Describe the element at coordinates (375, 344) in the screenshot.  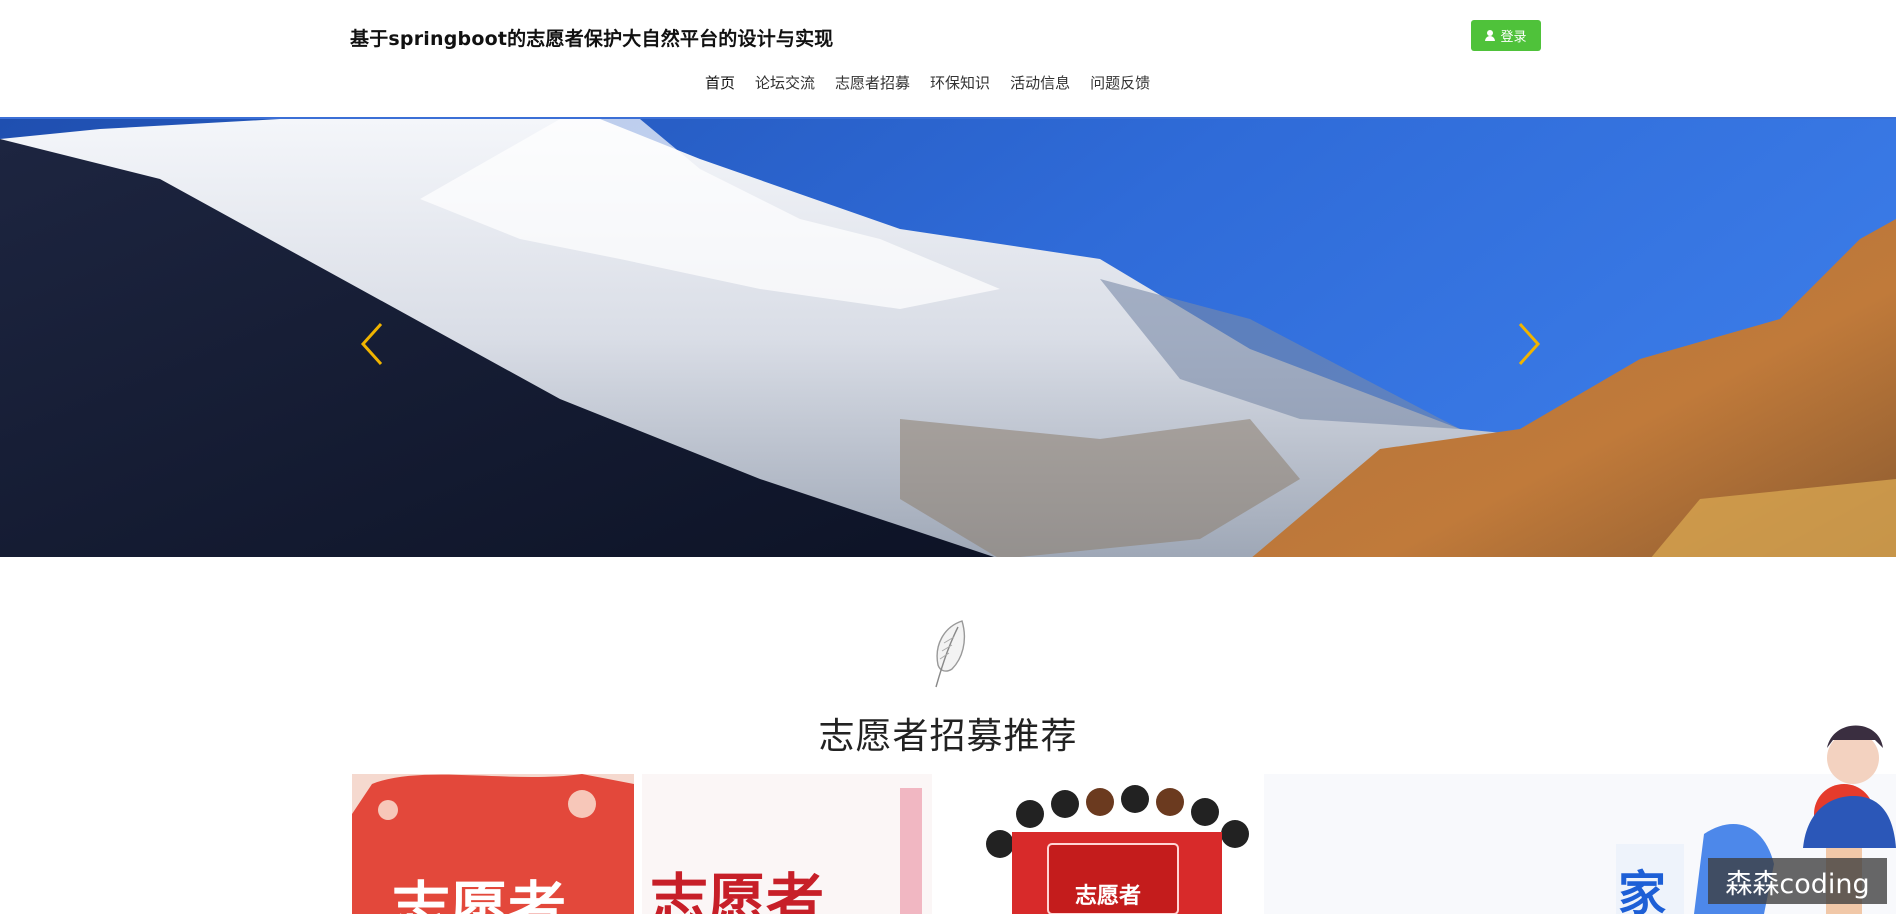
I see `chevron-left-icon` at that location.